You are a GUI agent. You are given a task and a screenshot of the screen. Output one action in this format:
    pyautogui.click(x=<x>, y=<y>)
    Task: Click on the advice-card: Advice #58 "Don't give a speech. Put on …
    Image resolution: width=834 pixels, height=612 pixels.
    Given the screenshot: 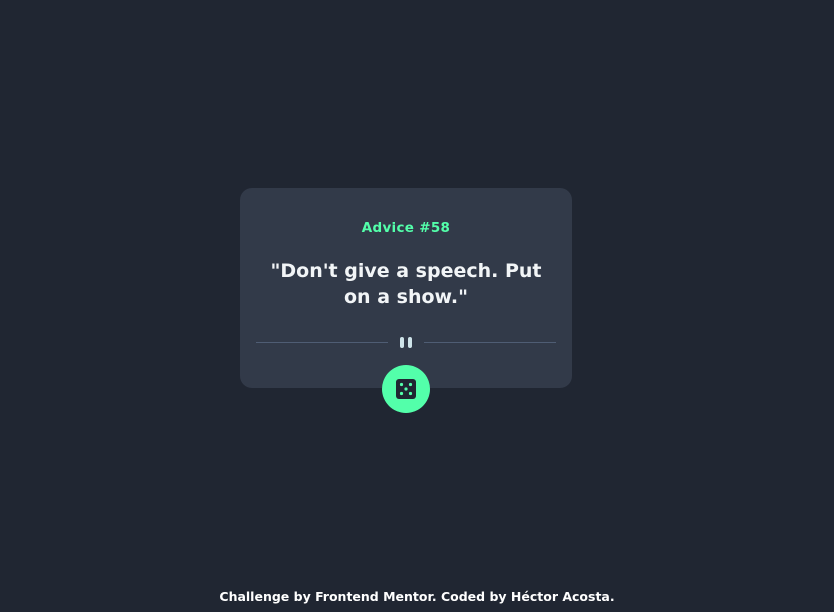 What is the action you would take?
    pyautogui.click(x=406, y=288)
    